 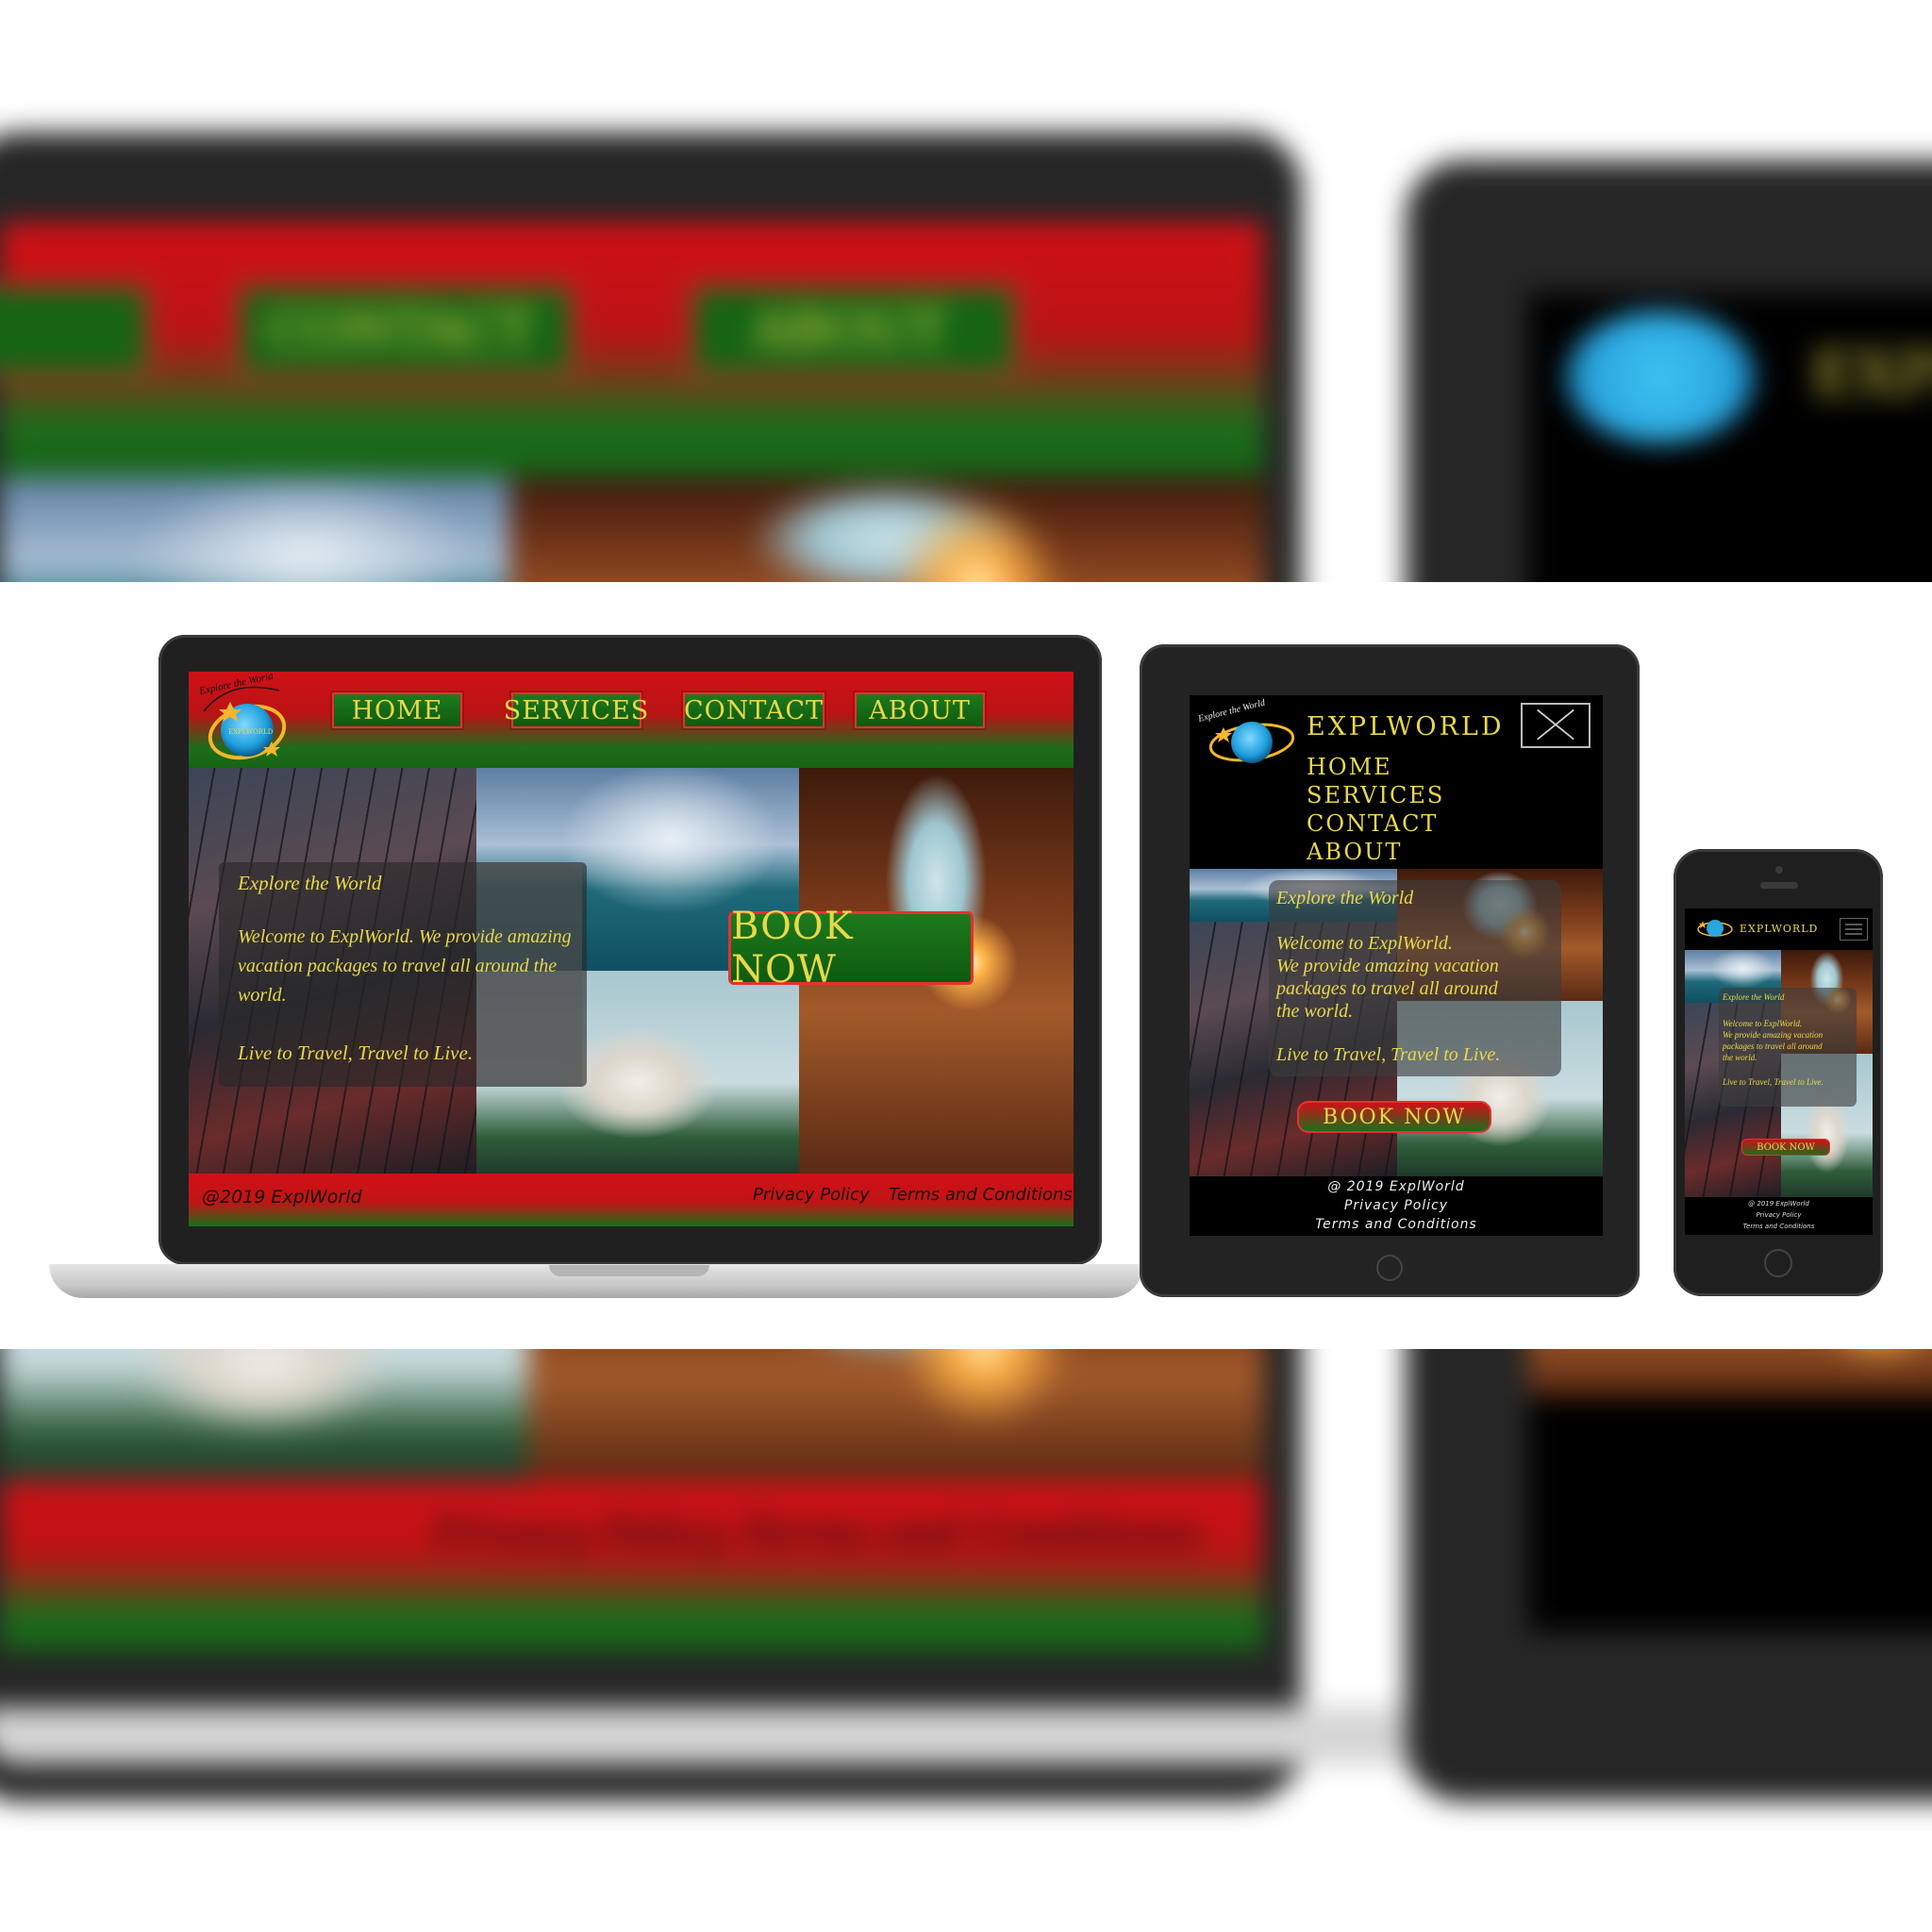 What do you see at coordinates (1354, 852) in the screenshot?
I see `tablet-menu-about: ABOUT` at bounding box center [1354, 852].